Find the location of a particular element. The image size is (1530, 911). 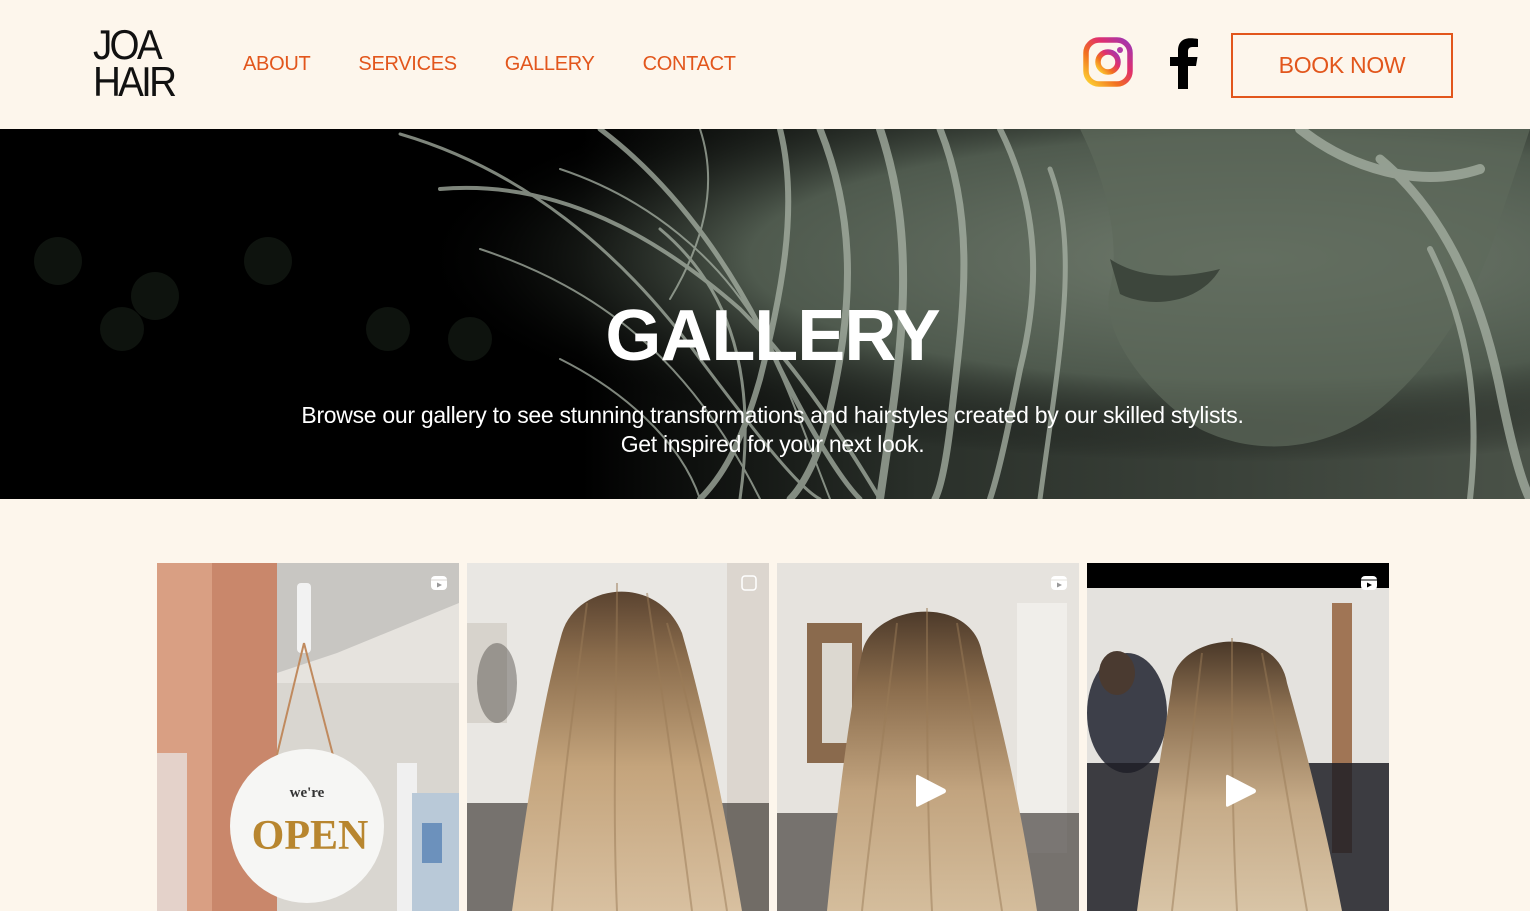

gallery-image-blonde-balayage is located at coordinates (618, 737).